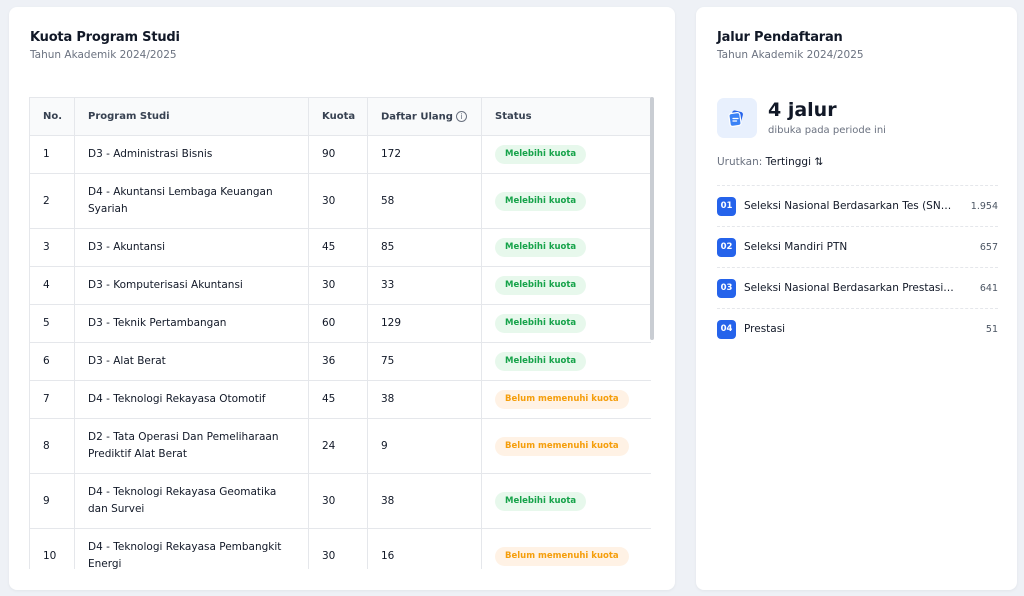 Image resolution: width=1024 pixels, height=596 pixels. Describe the element at coordinates (788, 162) in the screenshot. I see `sort-value: Tertinggi` at that location.